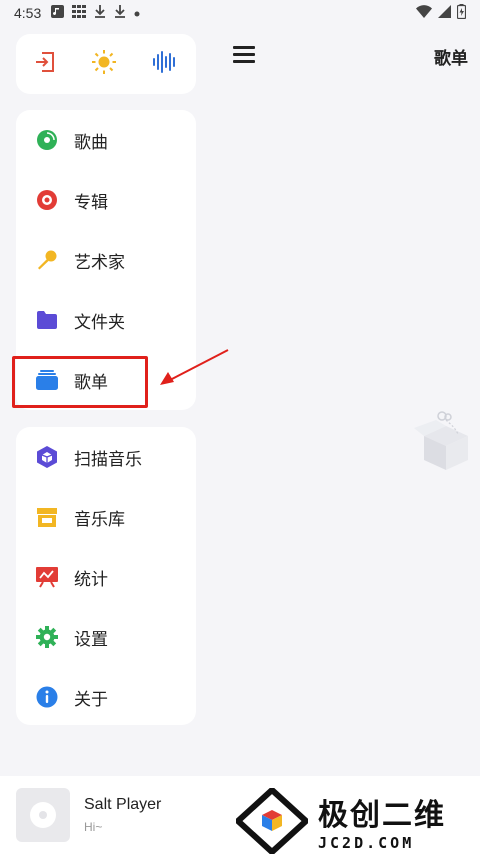  Describe the element at coordinates (93, 827) in the screenshot. I see `player-subtitle: Hi~` at that location.